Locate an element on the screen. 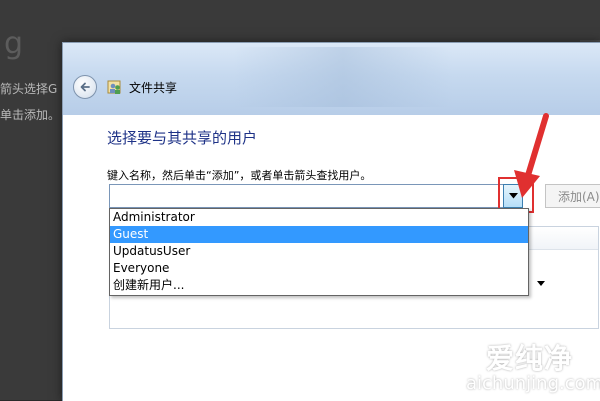  watermark-name: 爱纯净 is located at coordinates (530, 358).